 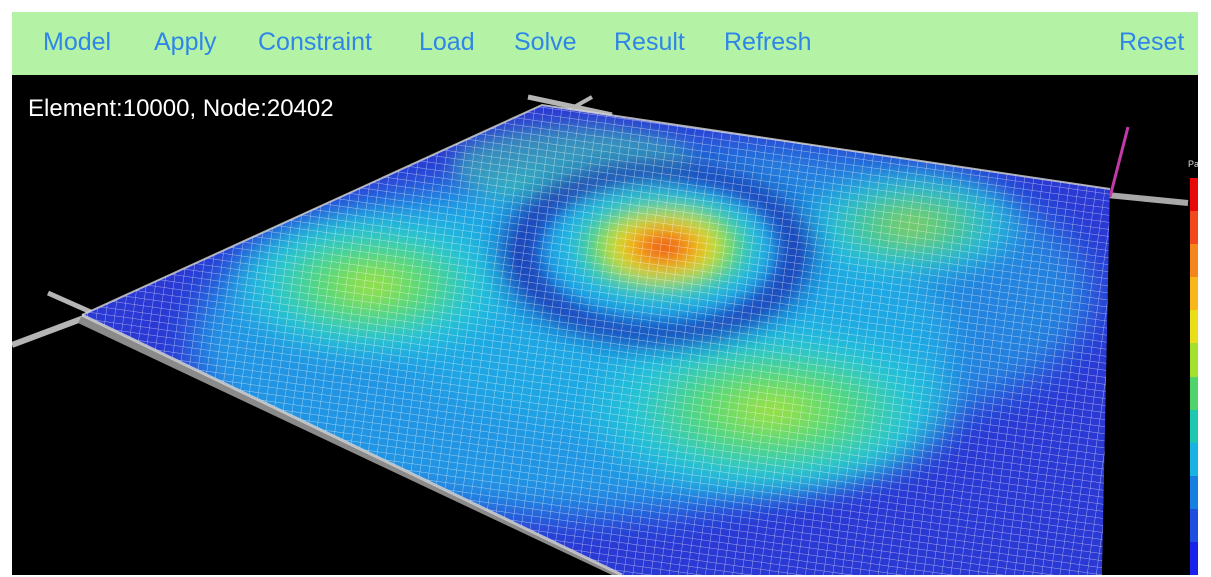 What do you see at coordinates (545, 43) in the screenshot?
I see `solve-button: Solve` at bounding box center [545, 43].